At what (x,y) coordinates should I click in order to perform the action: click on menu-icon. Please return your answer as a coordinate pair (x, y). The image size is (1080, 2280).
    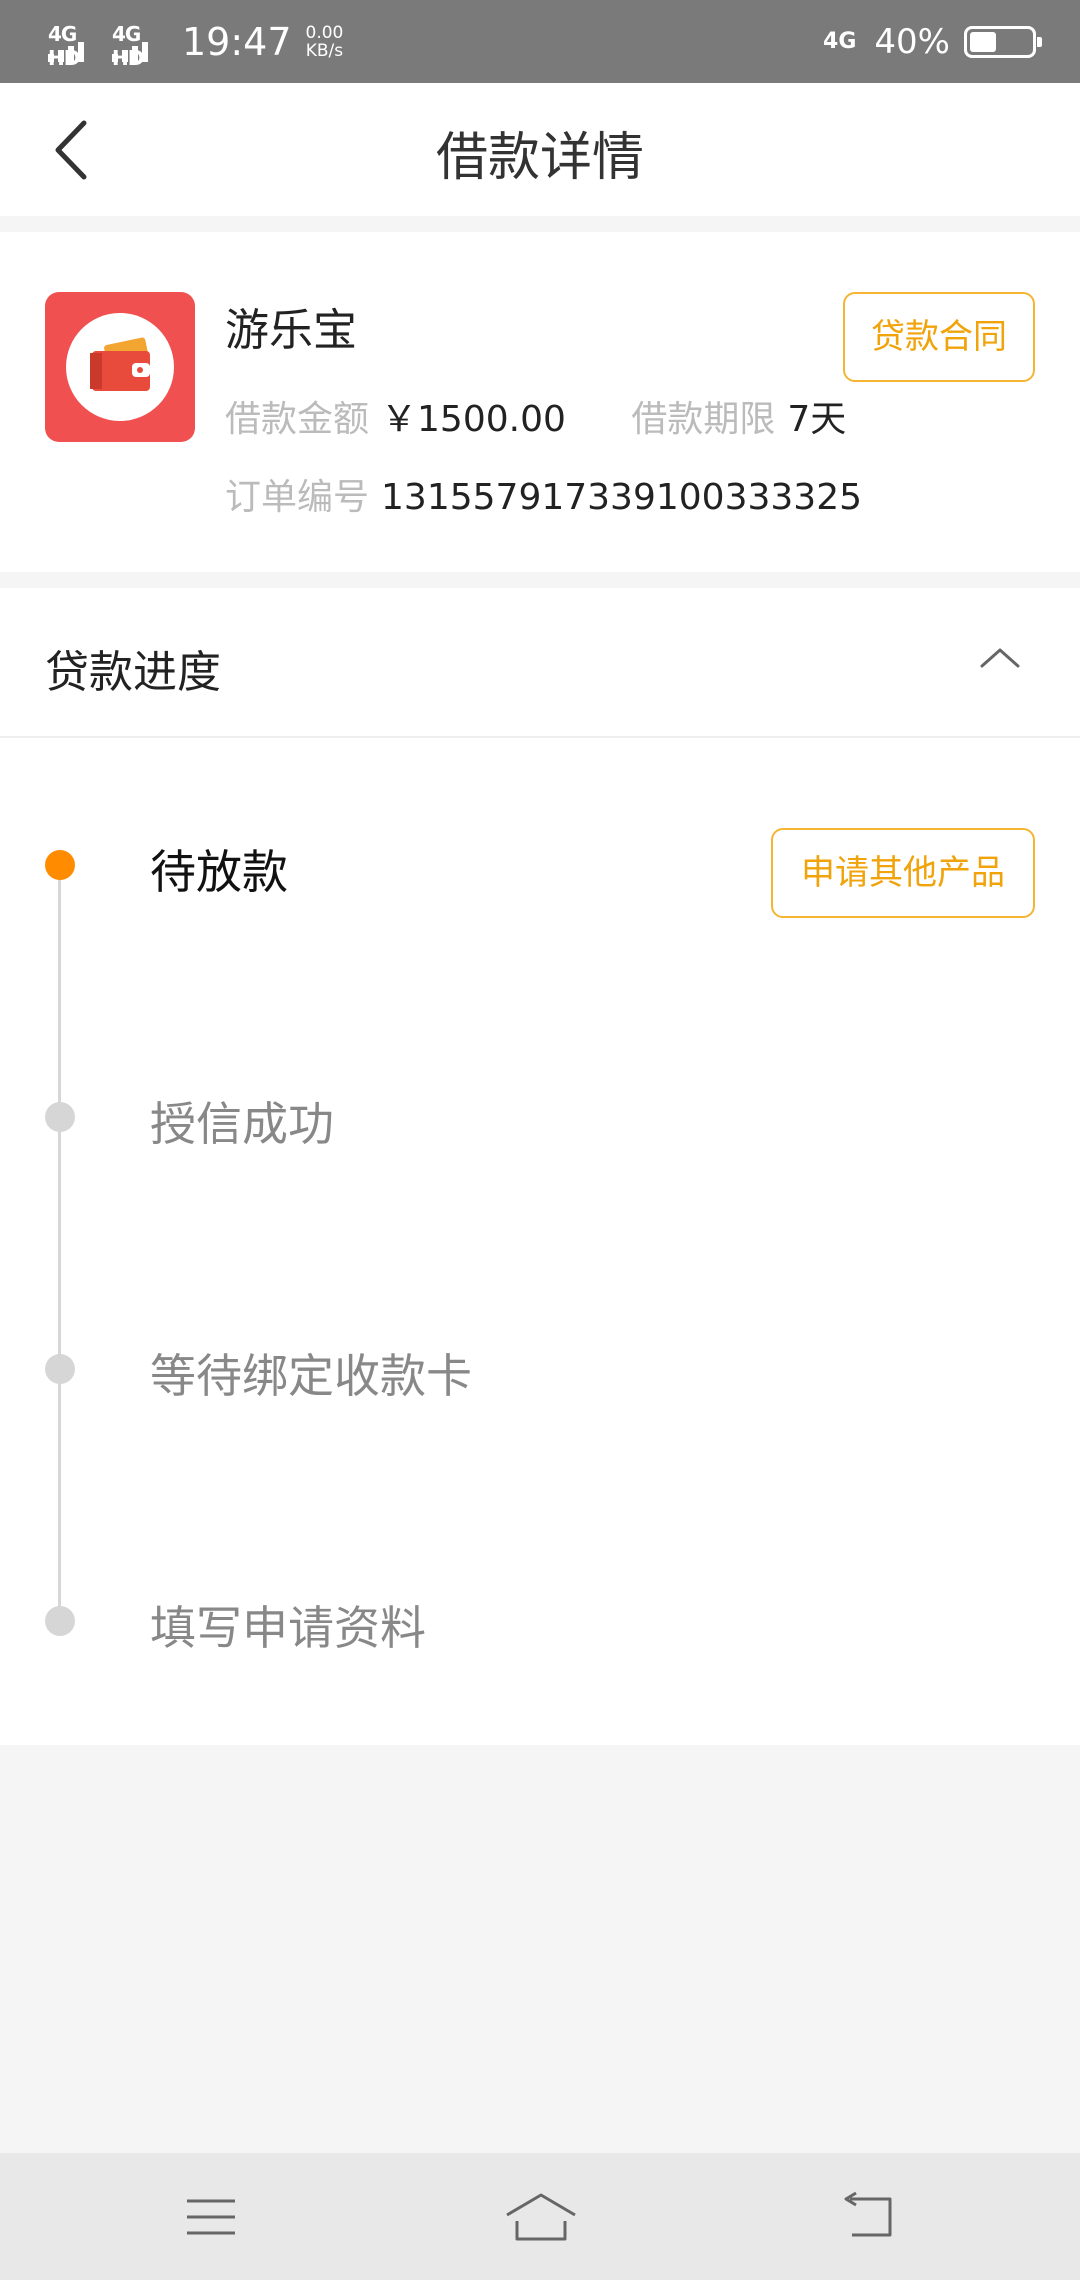
    Looking at the image, I should click on (211, 2217).